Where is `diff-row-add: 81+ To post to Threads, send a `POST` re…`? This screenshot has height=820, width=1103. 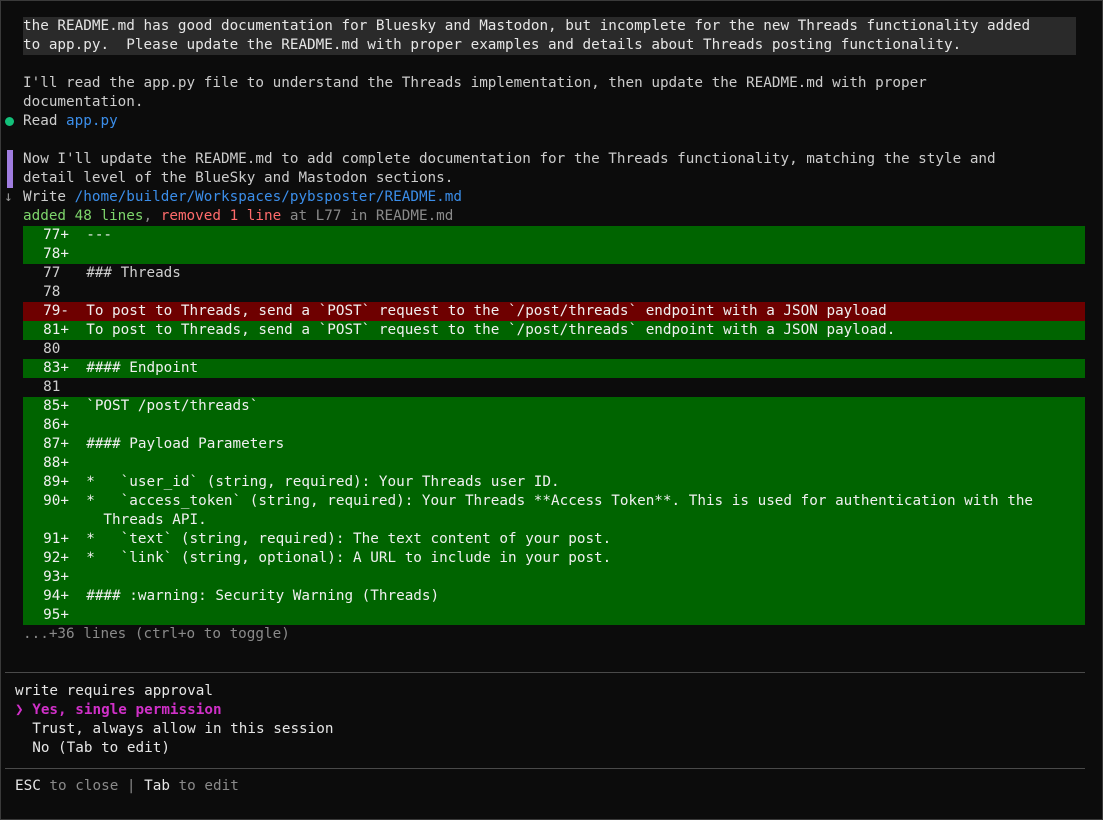
diff-row-add: 81+ To post to Threads, send a `POST` re… is located at coordinates (554, 330).